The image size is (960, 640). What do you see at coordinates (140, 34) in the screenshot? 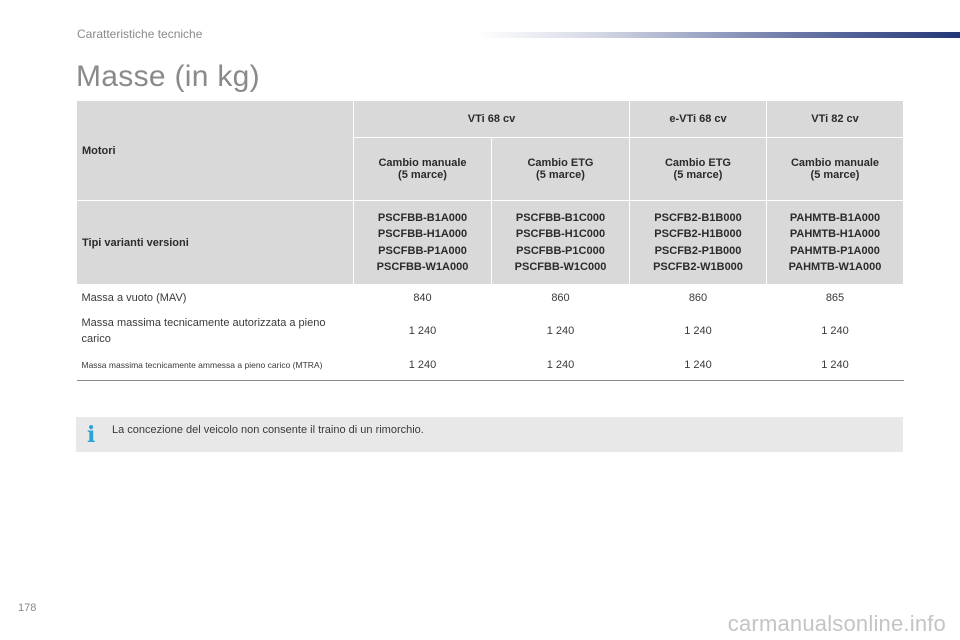
I see `section-title: Caratteristiche tecniche` at bounding box center [140, 34].